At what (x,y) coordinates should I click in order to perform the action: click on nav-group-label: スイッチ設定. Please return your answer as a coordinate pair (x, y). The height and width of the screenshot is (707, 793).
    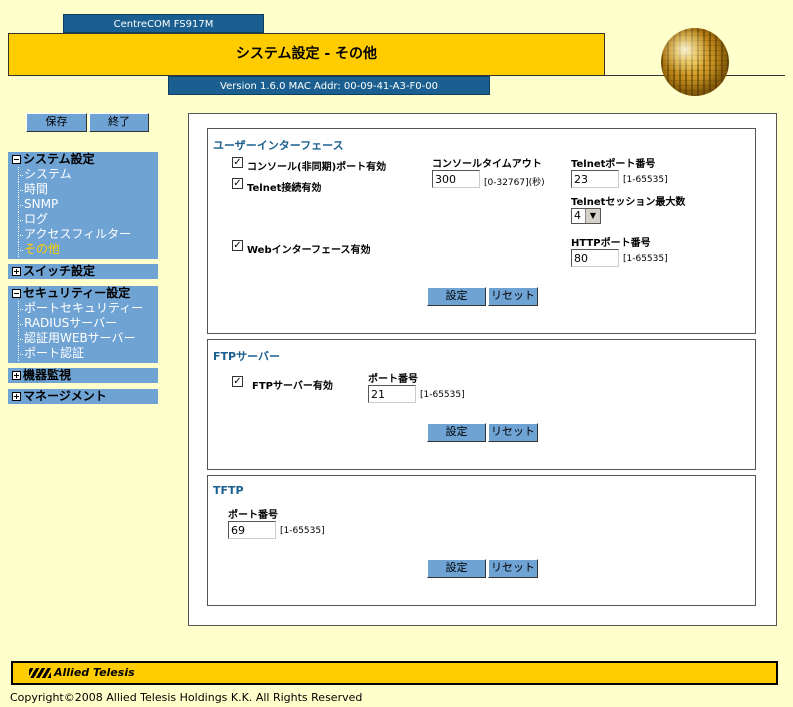
    Looking at the image, I should click on (59, 271).